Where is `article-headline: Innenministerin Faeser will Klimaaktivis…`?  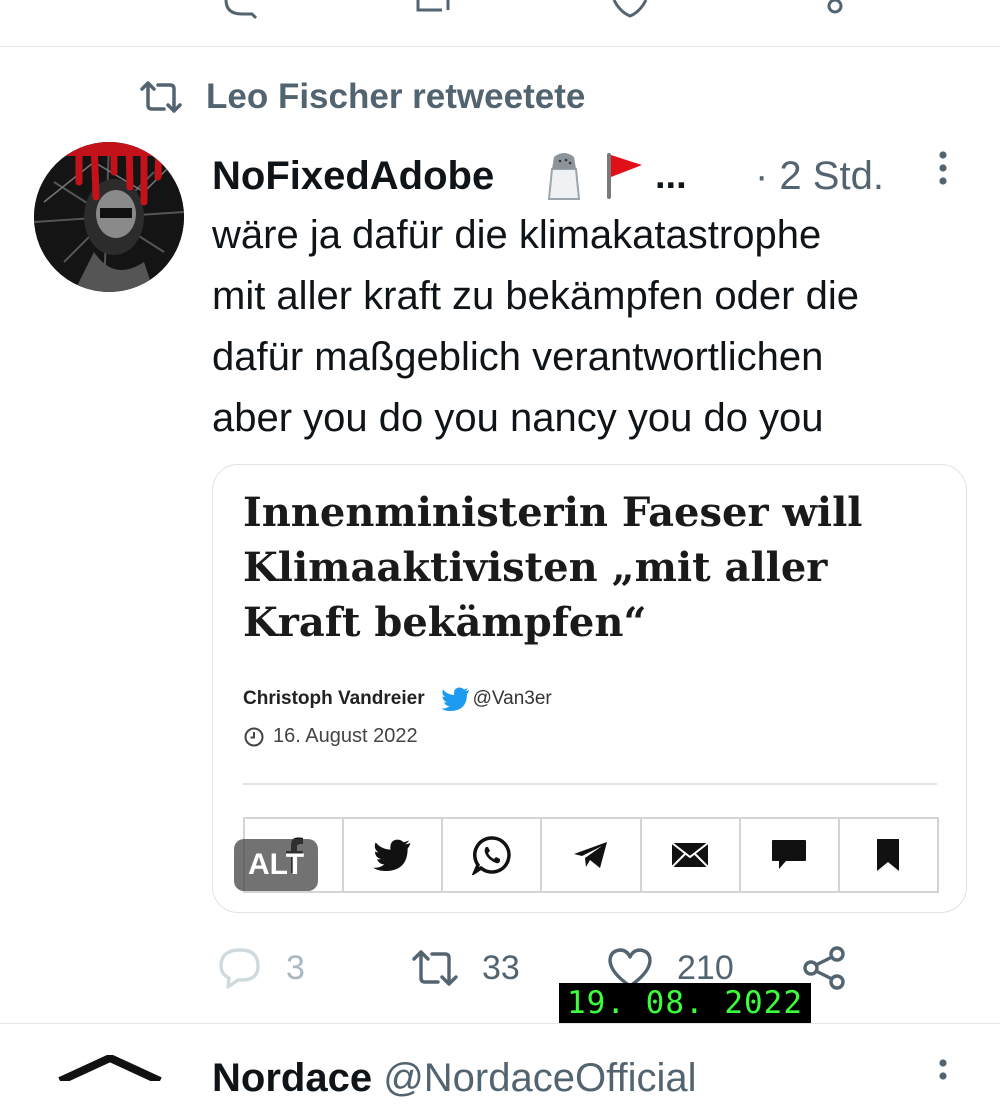
article-headline: Innenministerin Faeser will Klimaaktivis… is located at coordinates (593, 567).